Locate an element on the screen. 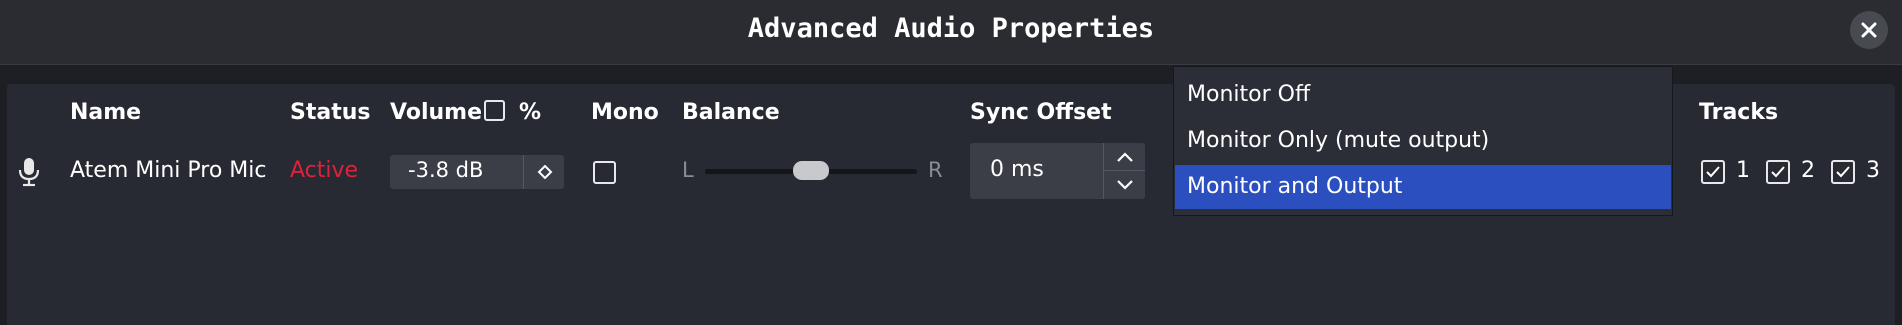 Image resolution: width=1902 pixels, height=325 pixels. chevron-down-icon is located at coordinates (1125, 185).